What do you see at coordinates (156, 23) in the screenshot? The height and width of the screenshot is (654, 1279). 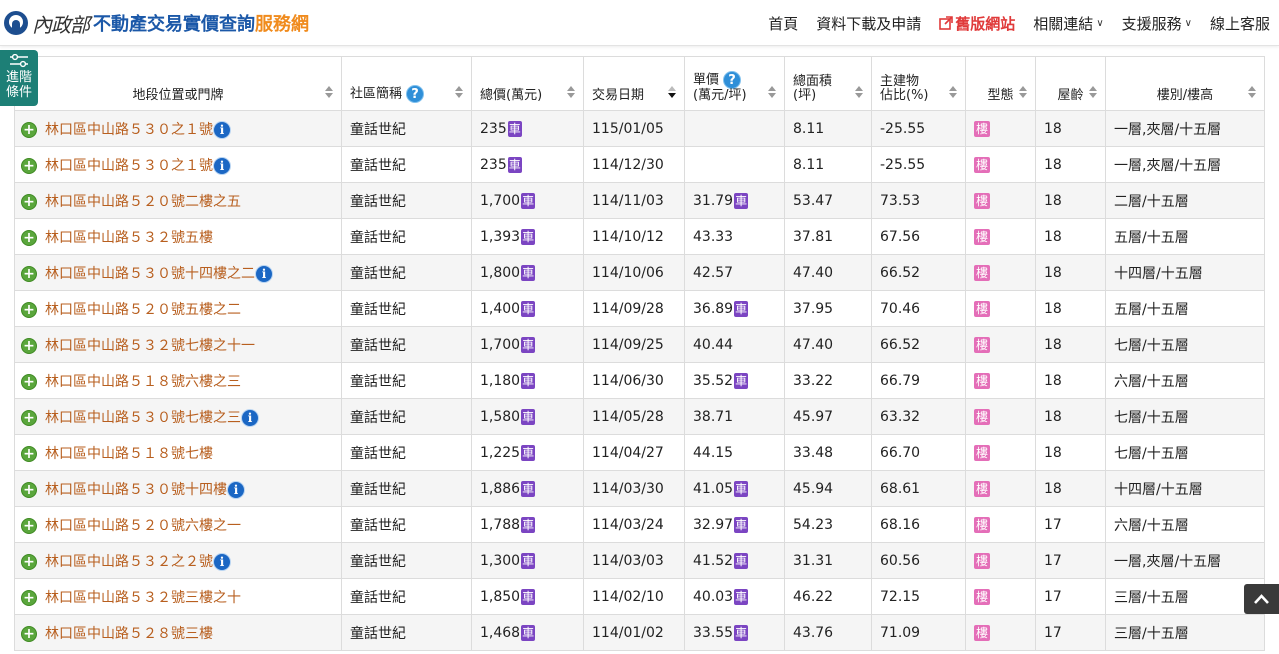 I see `site-logo: 內政部 不動產交易實價查詢服務網` at bounding box center [156, 23].